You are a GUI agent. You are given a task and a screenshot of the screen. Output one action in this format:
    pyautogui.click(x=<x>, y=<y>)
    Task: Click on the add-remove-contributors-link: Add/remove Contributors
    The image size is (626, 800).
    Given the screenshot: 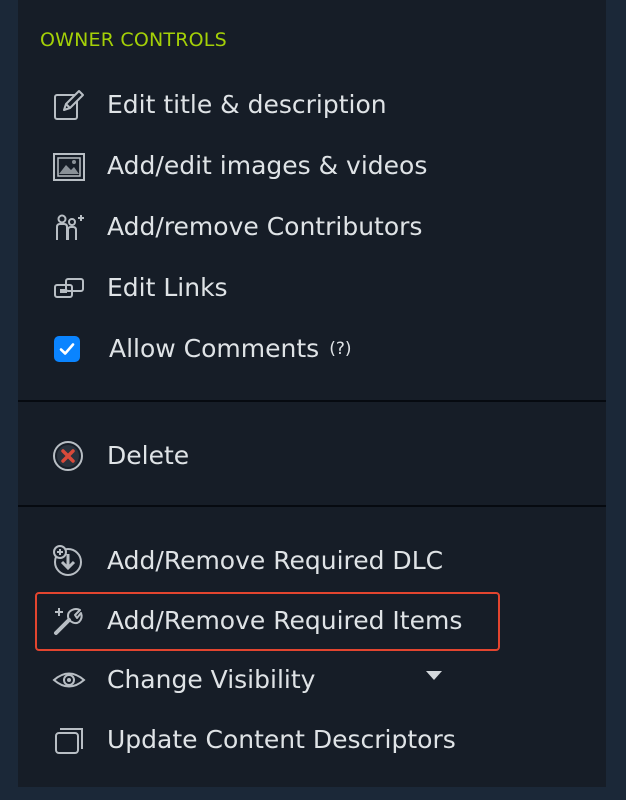 What is the action you would take?
    pyautogui.click(x=312, y=227)
    